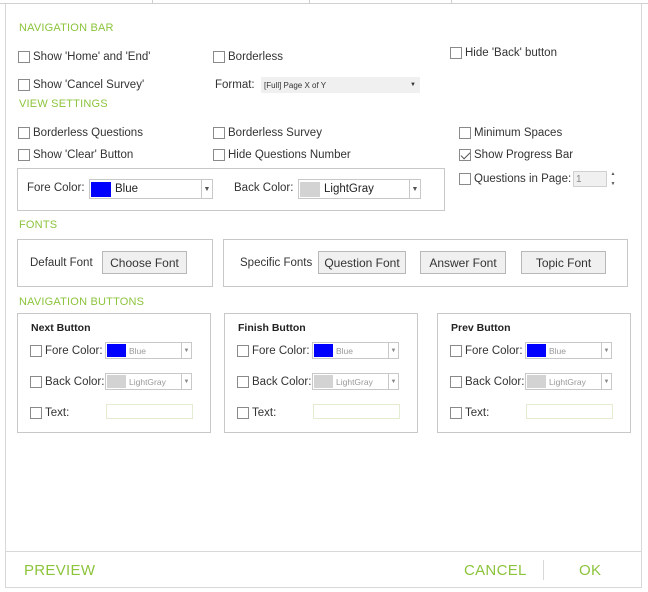 Image resolution: width=648 pixels, height=592 pixels. What do you see at coordinates (340, 85) in the screenshot?
I see `format-select: [Full] Page X of Y ▼` at bounding box center [340, 85].